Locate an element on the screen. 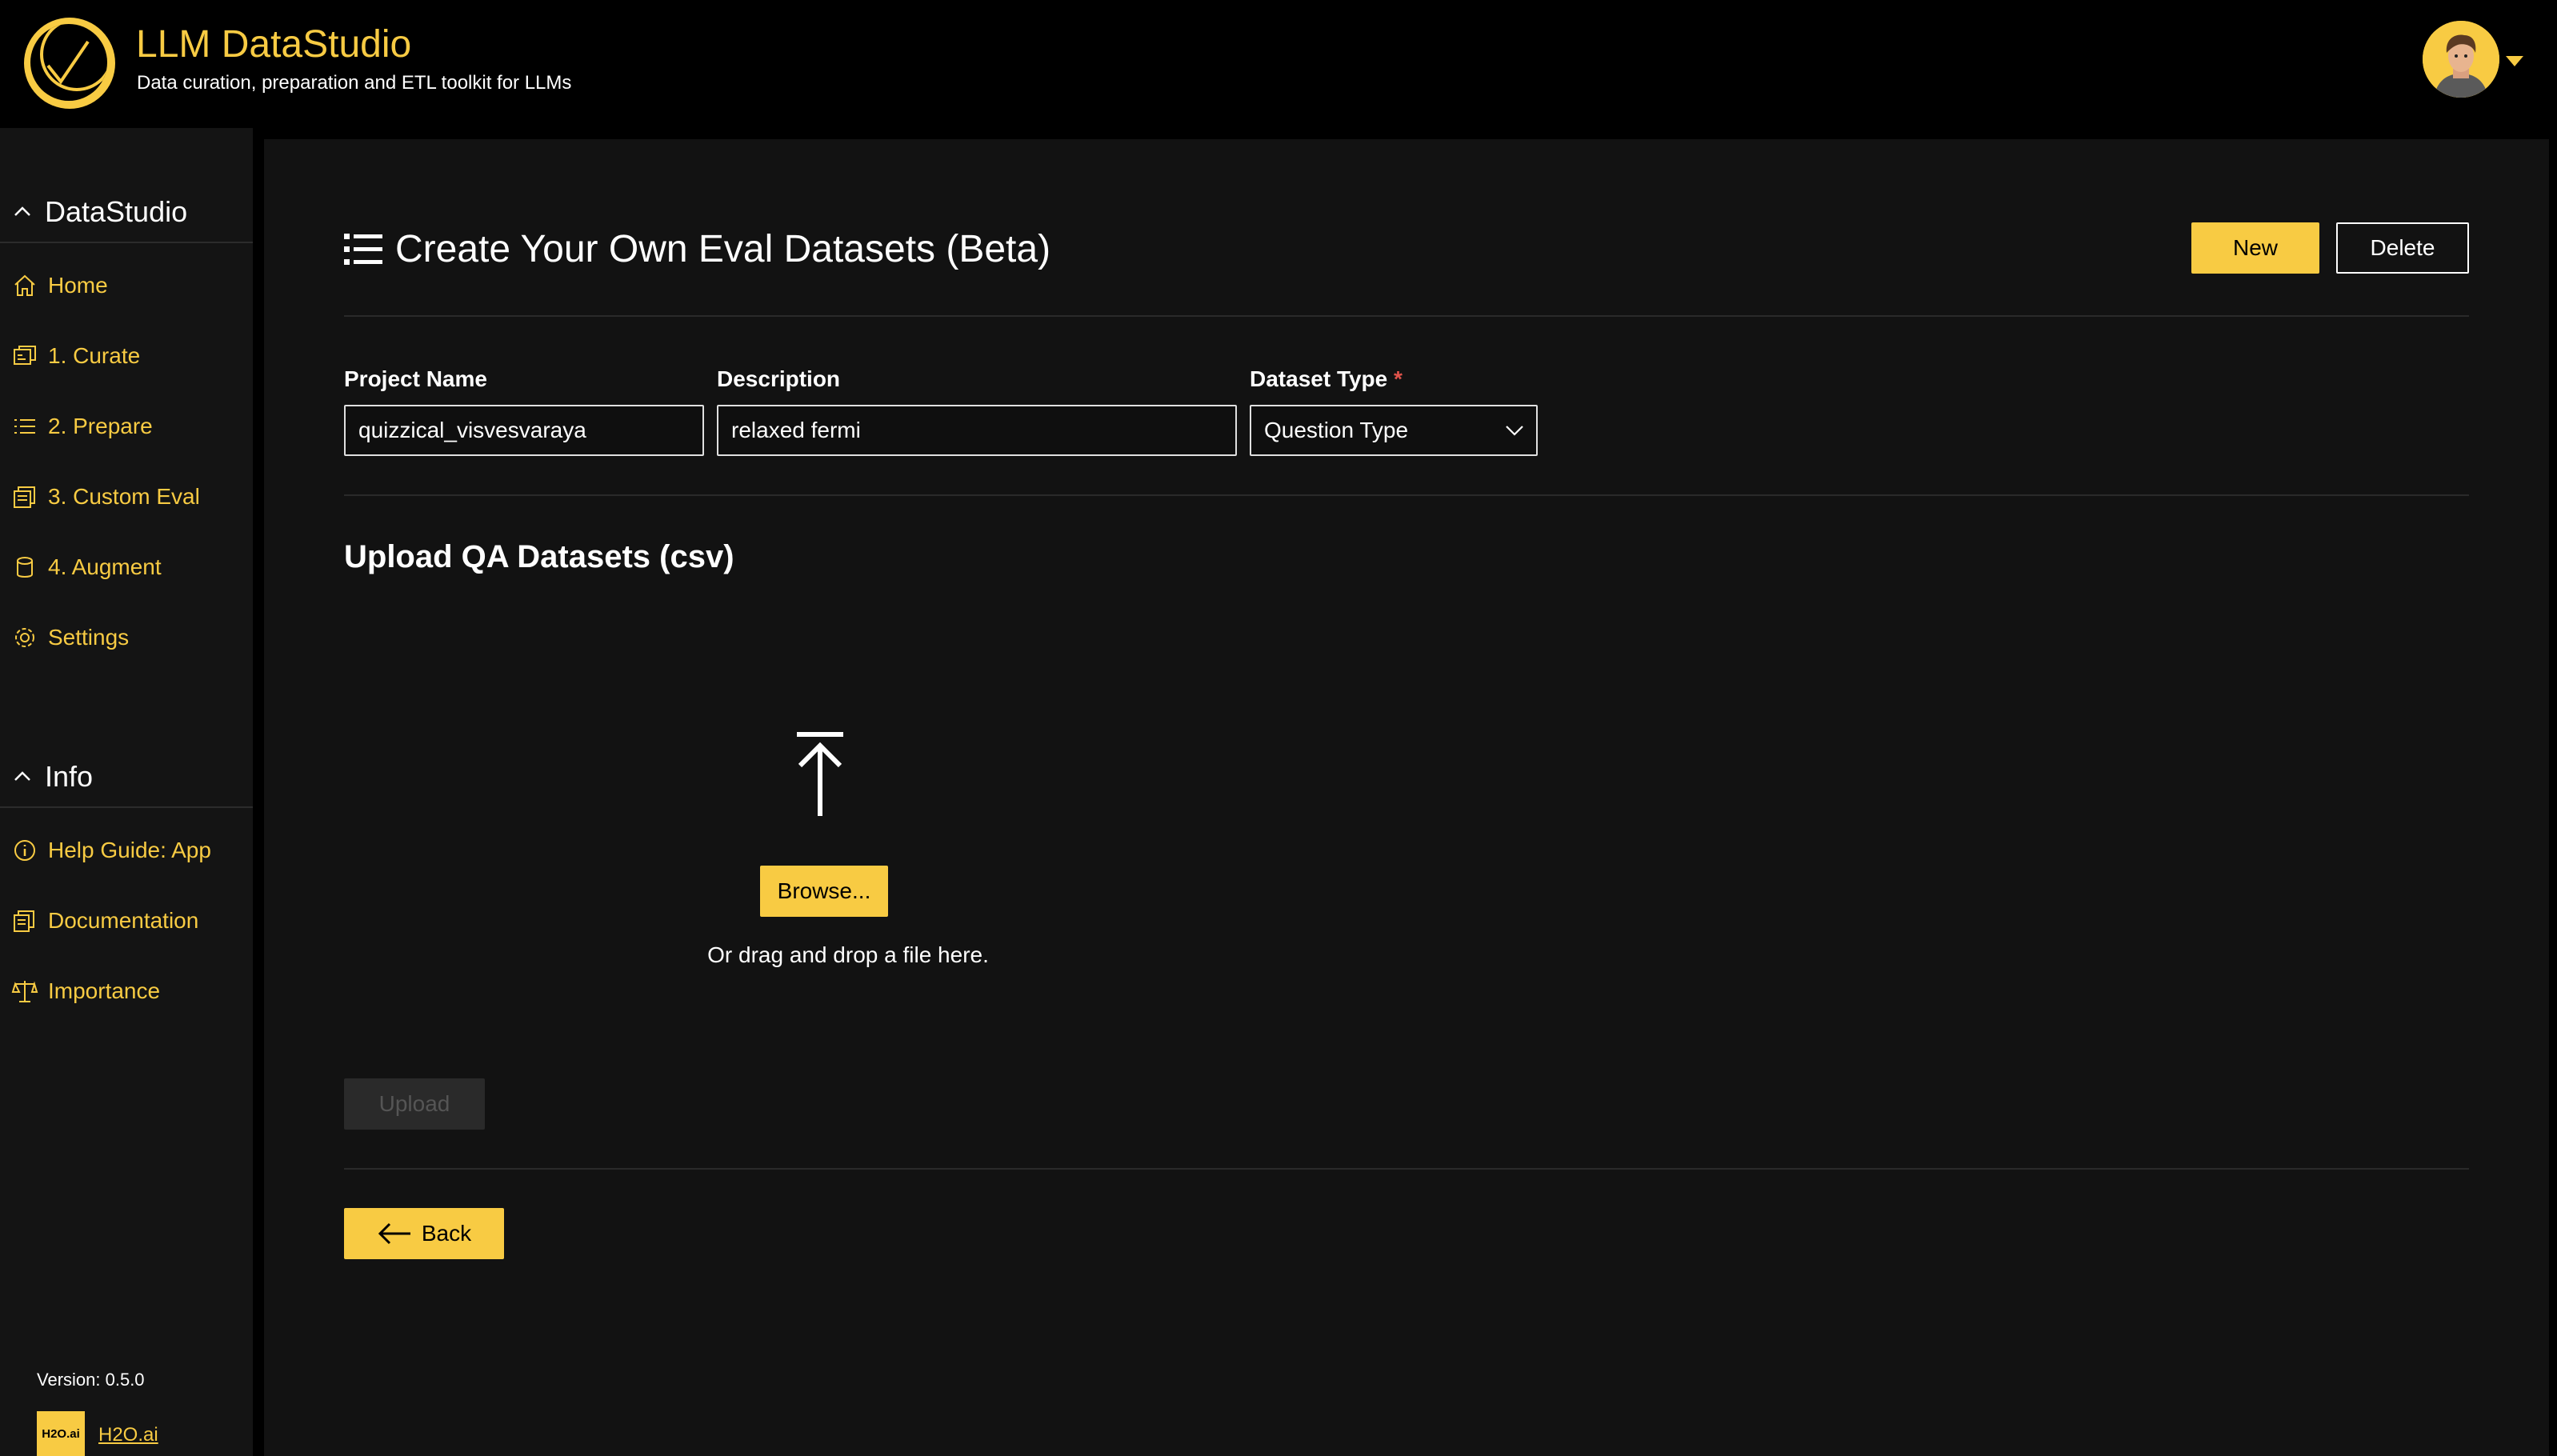  sidebar-item-label: 1. Curate is located at coordinates (94, 355).